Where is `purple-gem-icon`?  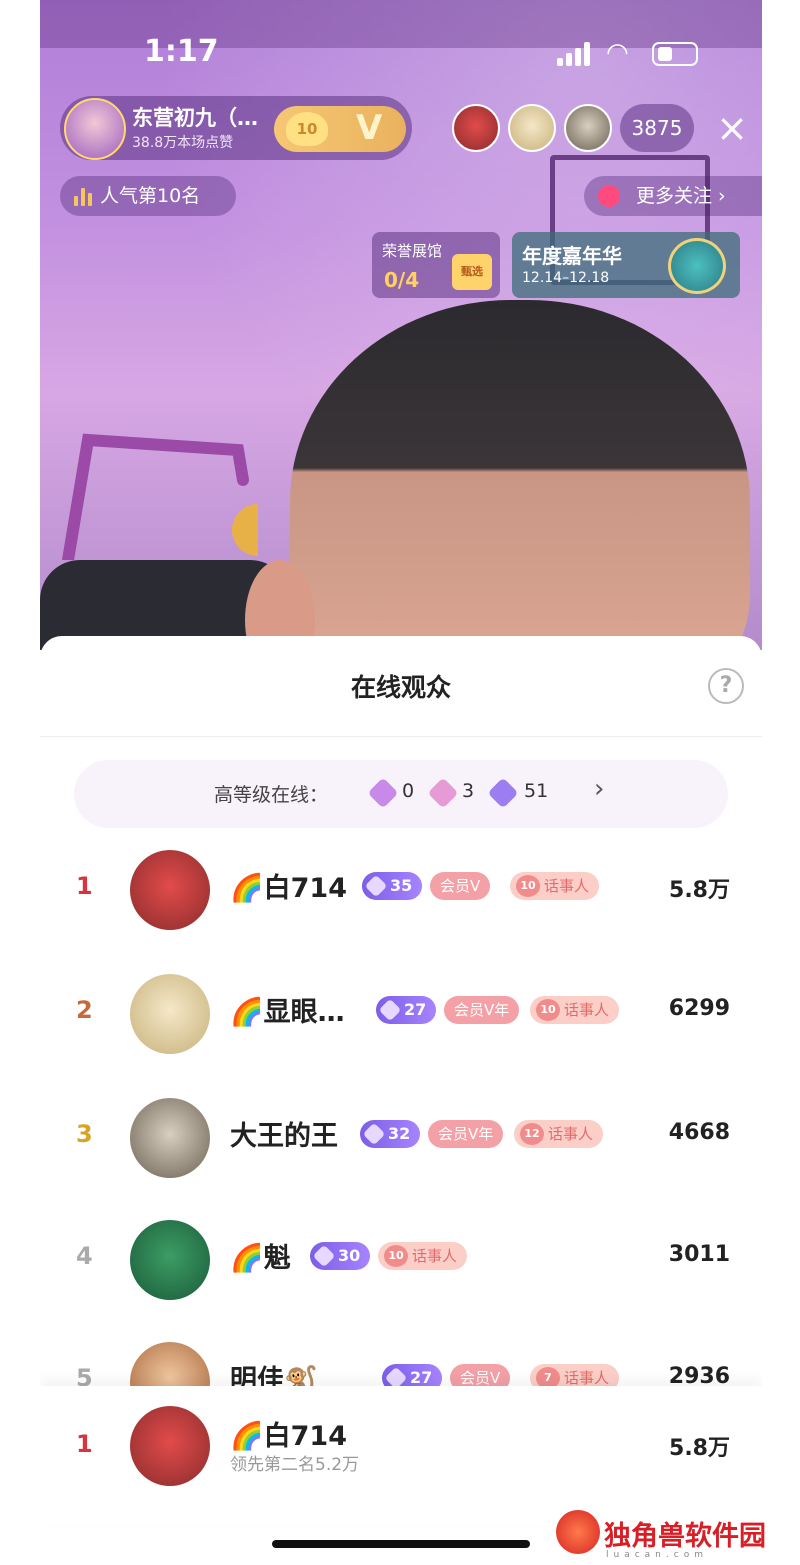
purple-gem-icon is located at coordinates (503, 793).